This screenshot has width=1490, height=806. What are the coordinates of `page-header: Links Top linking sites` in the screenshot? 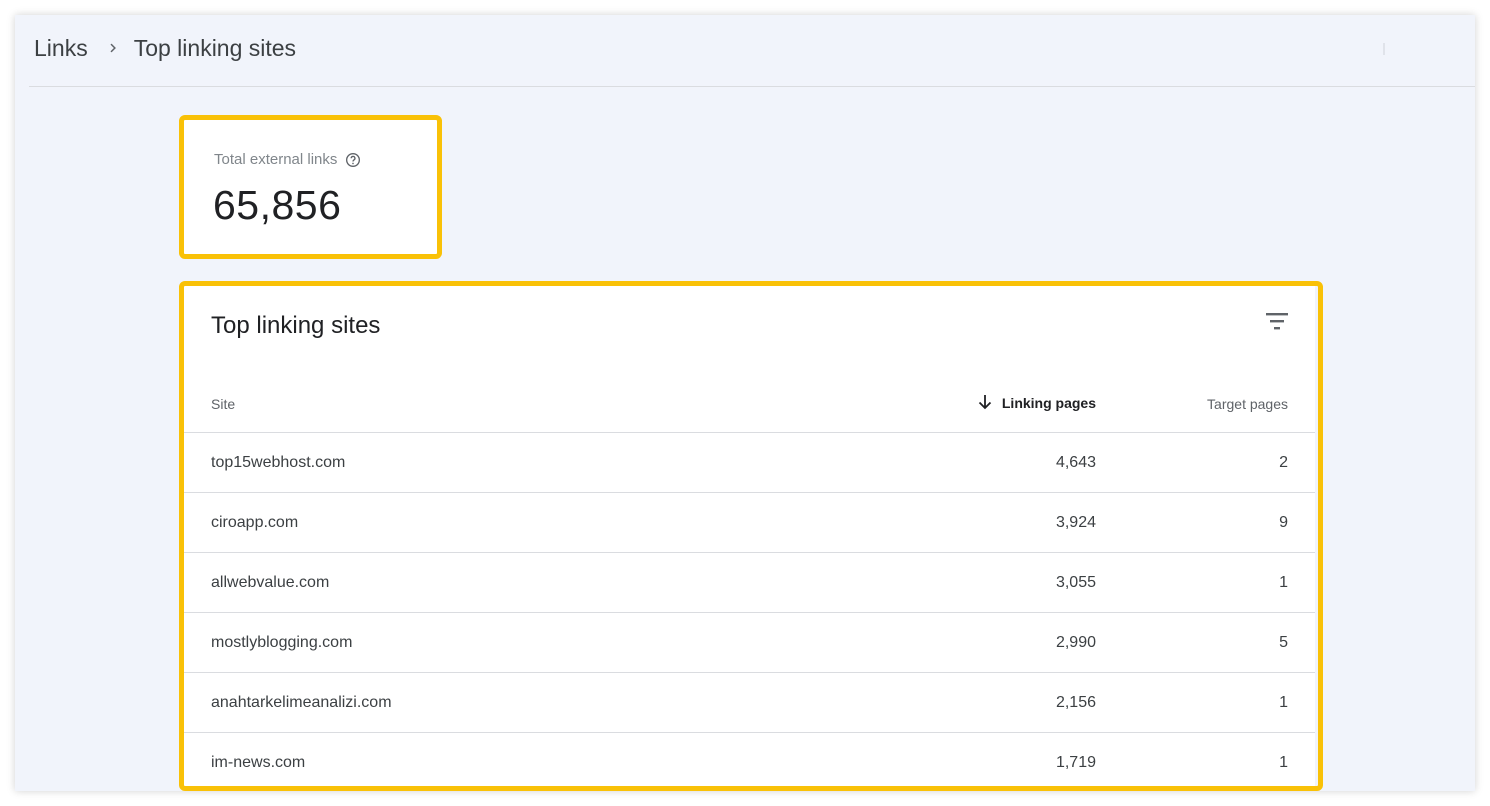 It's located at (745, 50).